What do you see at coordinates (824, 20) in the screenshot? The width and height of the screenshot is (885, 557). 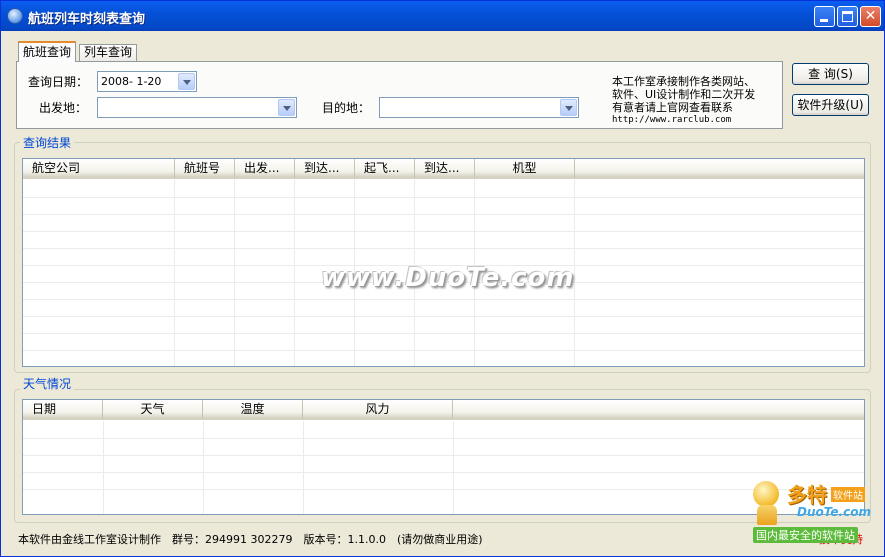 I see `minimize-icon` at bounding box center [824, 20].